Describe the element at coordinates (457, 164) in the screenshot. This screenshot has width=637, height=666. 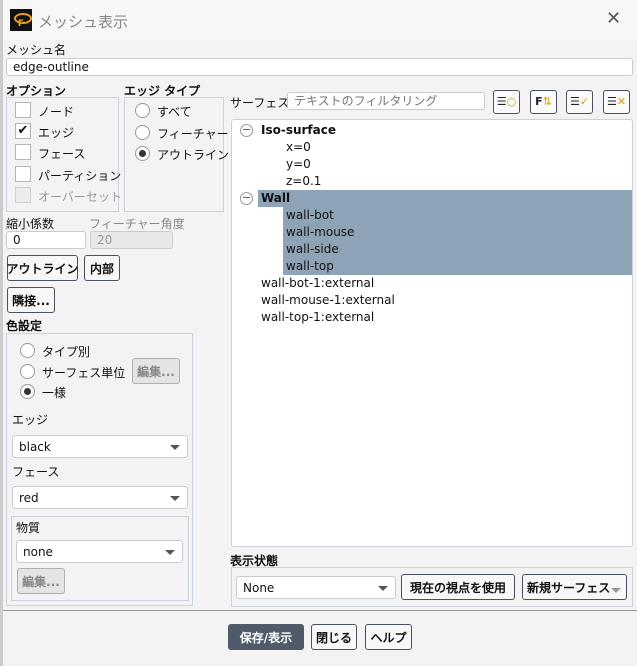
I see `tree-item: y=0` at that location.